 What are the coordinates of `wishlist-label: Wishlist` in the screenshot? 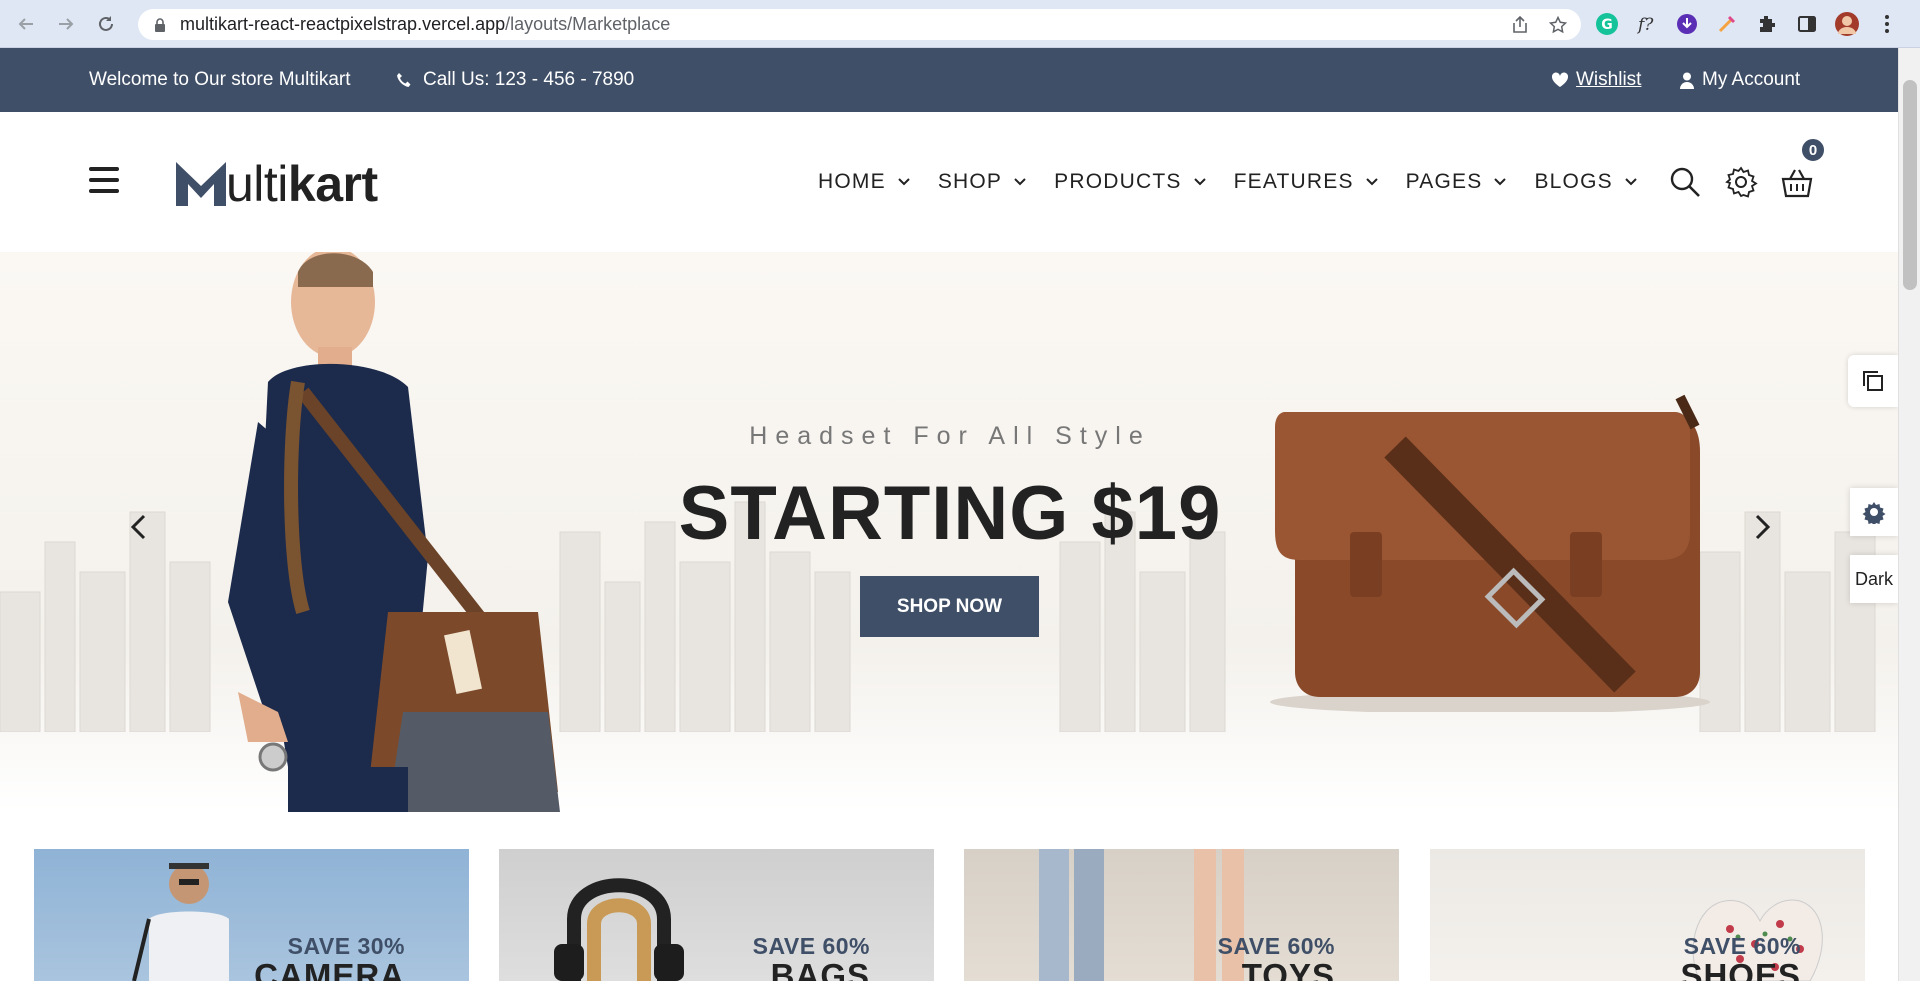 It's located at (1609, 79).